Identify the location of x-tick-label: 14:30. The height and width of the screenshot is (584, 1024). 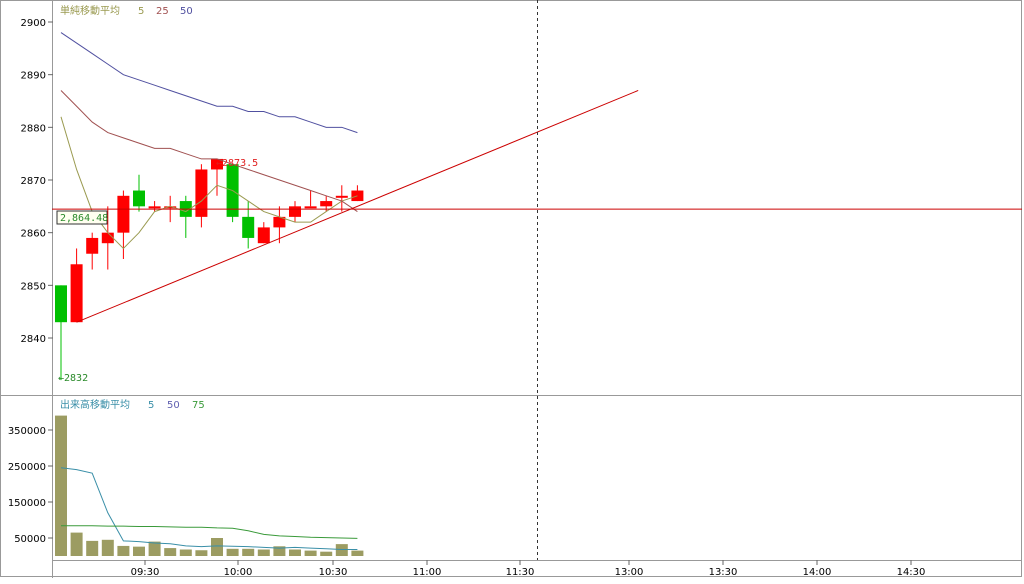
(911, 572).